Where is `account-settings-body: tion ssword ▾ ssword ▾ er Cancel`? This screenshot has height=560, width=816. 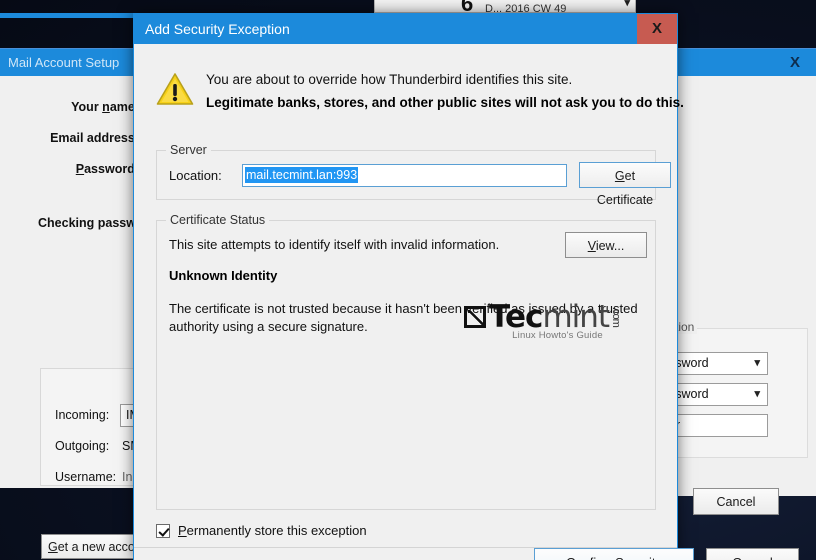 account-settings-body: tion ssword ▾ ssword ▾ er Cancel is located at coordinates (739, 295).